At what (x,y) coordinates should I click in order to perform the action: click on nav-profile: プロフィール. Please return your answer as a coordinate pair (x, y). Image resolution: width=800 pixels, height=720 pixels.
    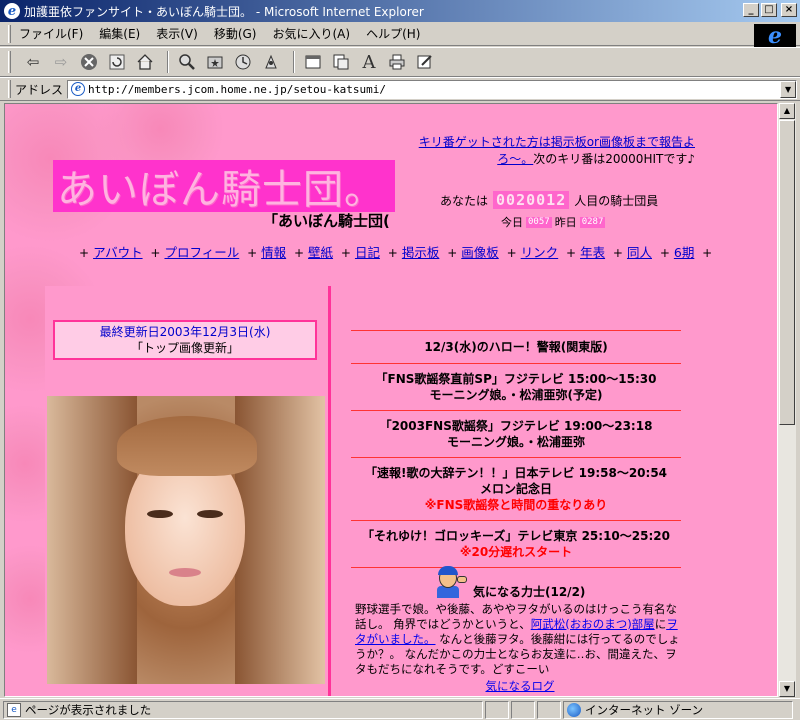
    Looking at the image, I should click on (201, 252).